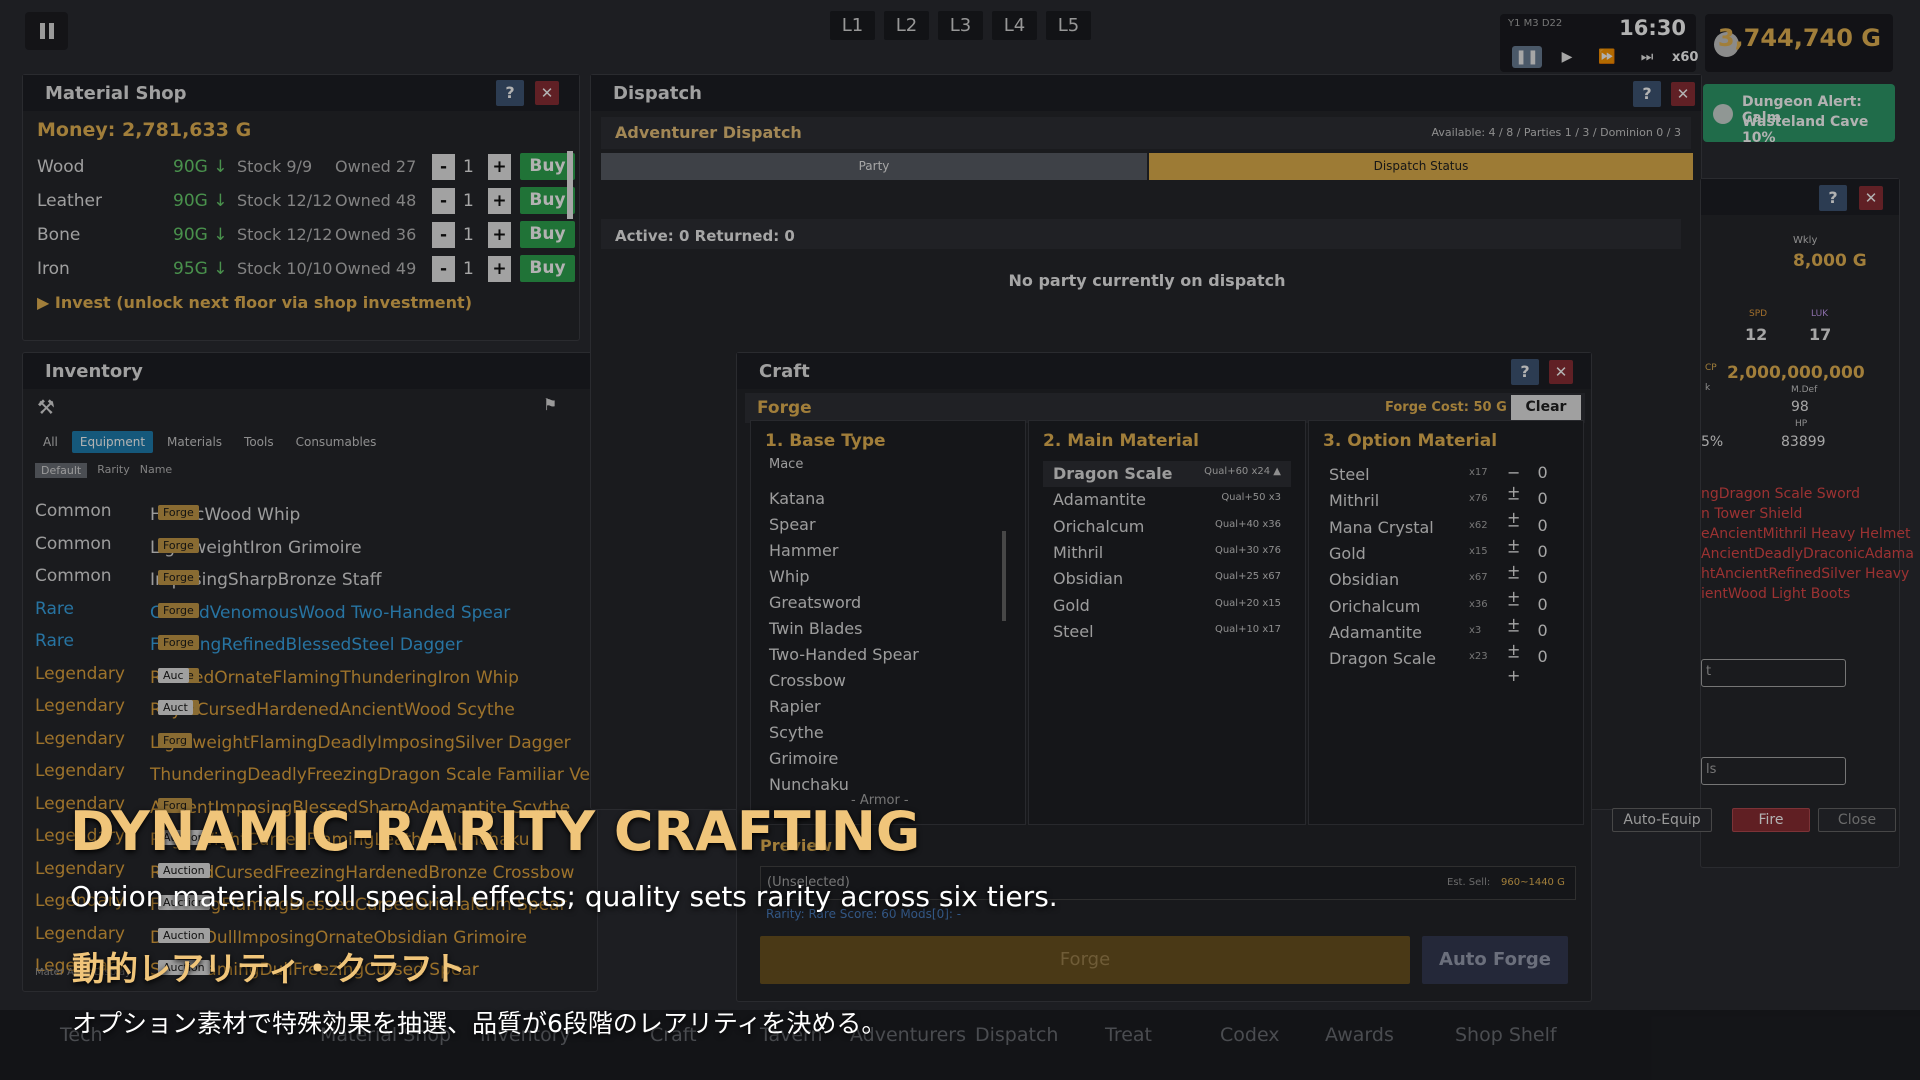 The image size is (1920, 1080). I want to click on pause-button, so click(46, 31).